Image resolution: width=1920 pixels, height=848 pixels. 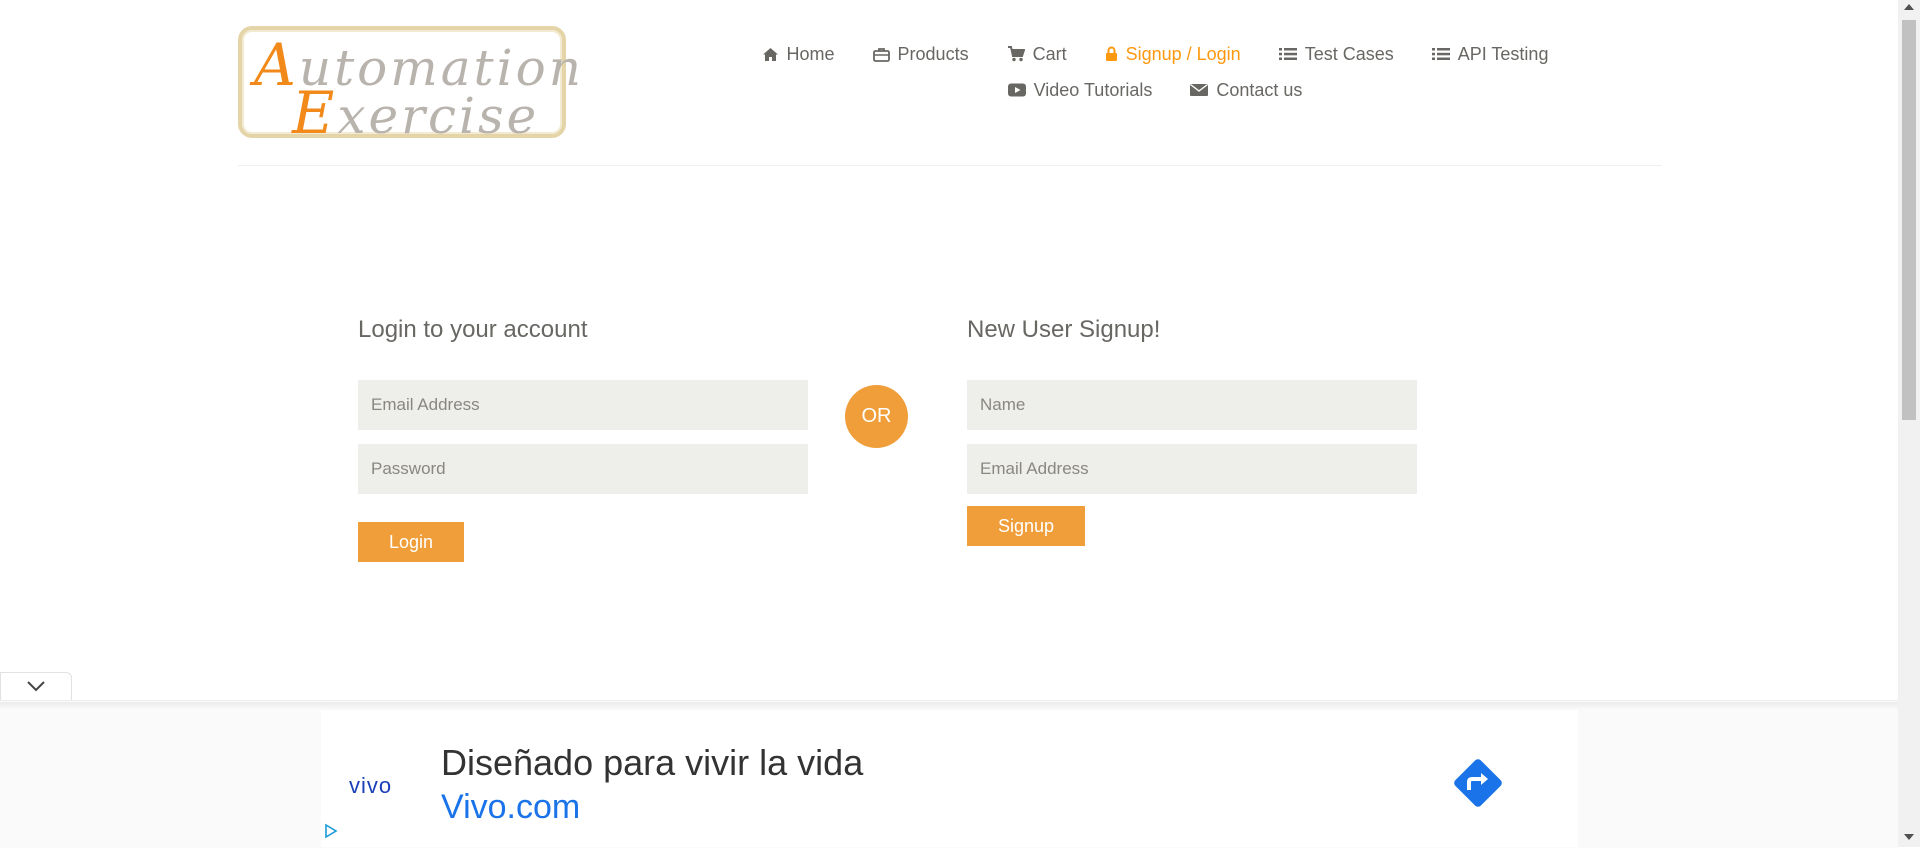 I want to click on home-icon, so click(x=770, y=54).